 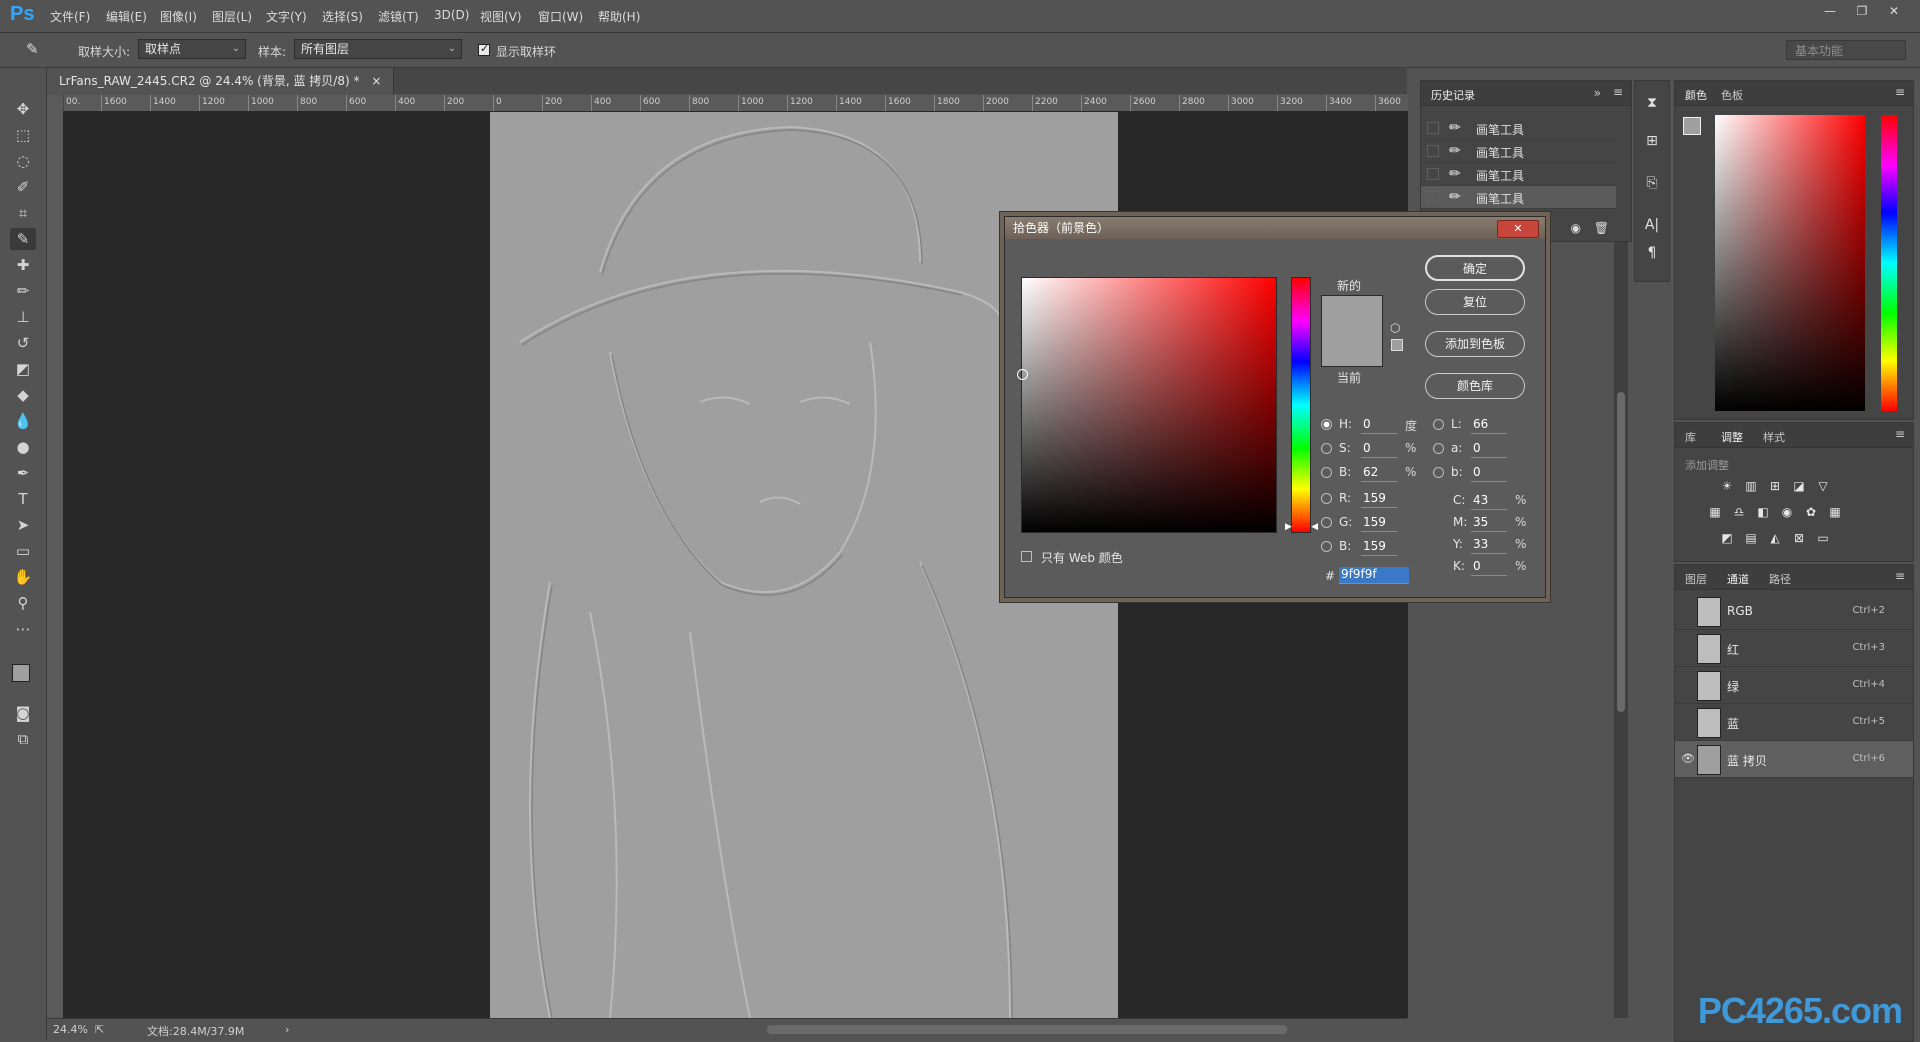 I want to click on foreground-color-swatch, so click(x=21, y=673).